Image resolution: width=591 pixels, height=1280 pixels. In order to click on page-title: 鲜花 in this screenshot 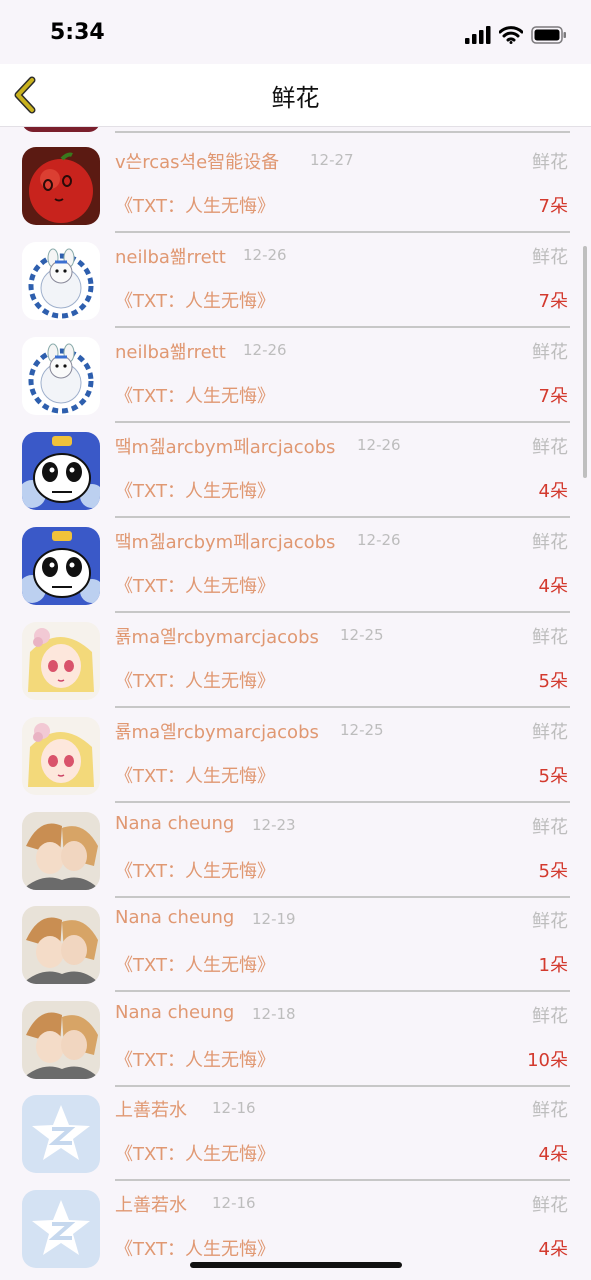, I will do `click(295, 98)`.